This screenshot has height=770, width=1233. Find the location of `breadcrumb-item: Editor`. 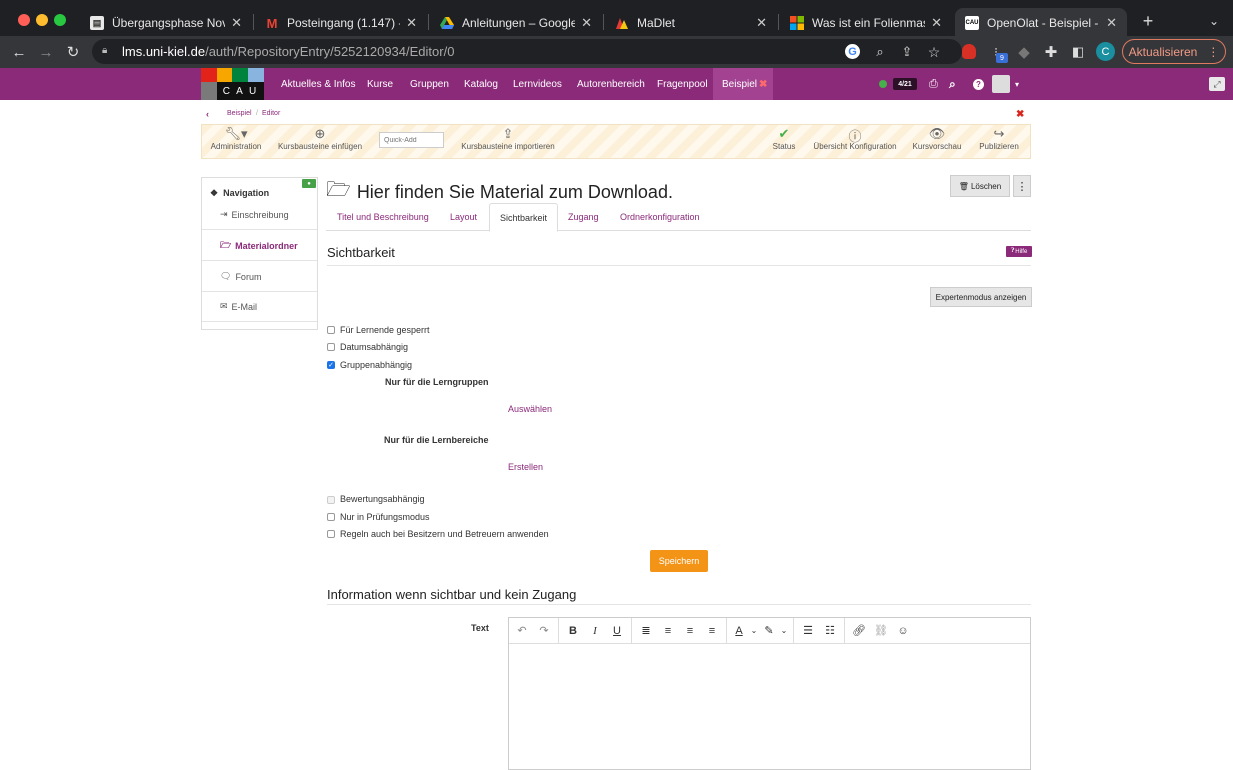

breadcrumb-item: Editor is located at coordinates (271, 113).